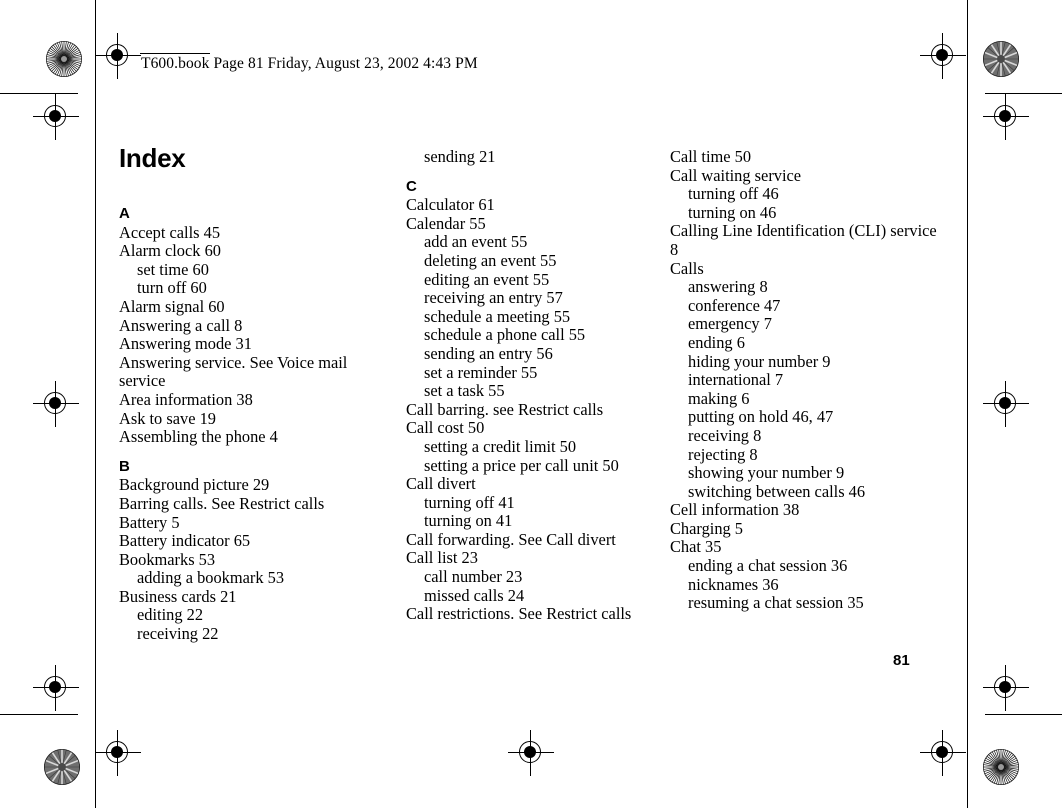 The width and height of the screenshot is (1062, 808). What do you see at coordinates (450, 205) in the screenshot?
I see `index-entry: Calculator 61` at bounding box center [450, 205].